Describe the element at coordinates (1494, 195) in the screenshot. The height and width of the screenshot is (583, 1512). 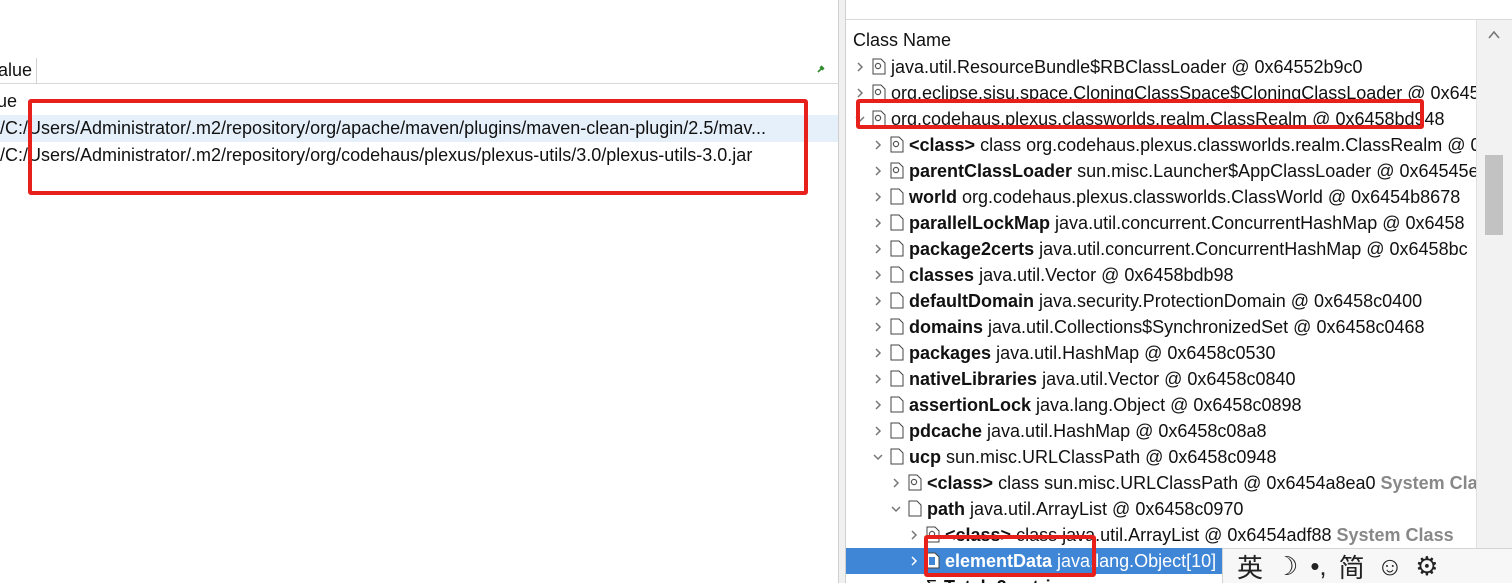
I see `scrollbar-thumb` at that location.